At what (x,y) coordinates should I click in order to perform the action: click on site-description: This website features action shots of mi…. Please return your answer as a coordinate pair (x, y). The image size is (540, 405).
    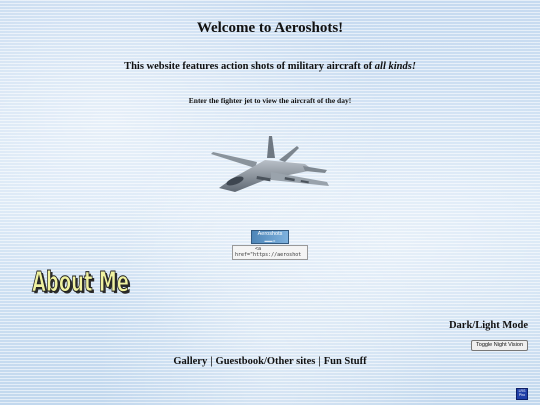
    Looking at the image, I should click on (270, 66).